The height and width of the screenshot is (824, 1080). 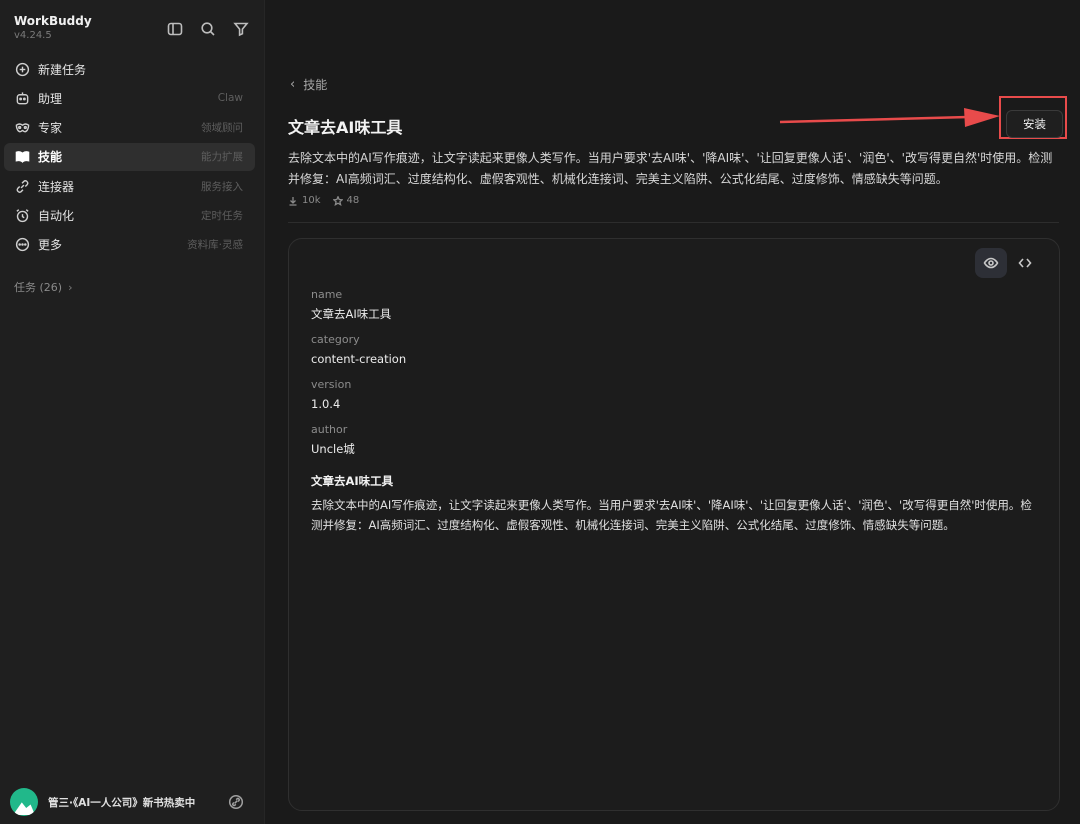 I want to click on link-settings-icon, so click(x=236, y=802).